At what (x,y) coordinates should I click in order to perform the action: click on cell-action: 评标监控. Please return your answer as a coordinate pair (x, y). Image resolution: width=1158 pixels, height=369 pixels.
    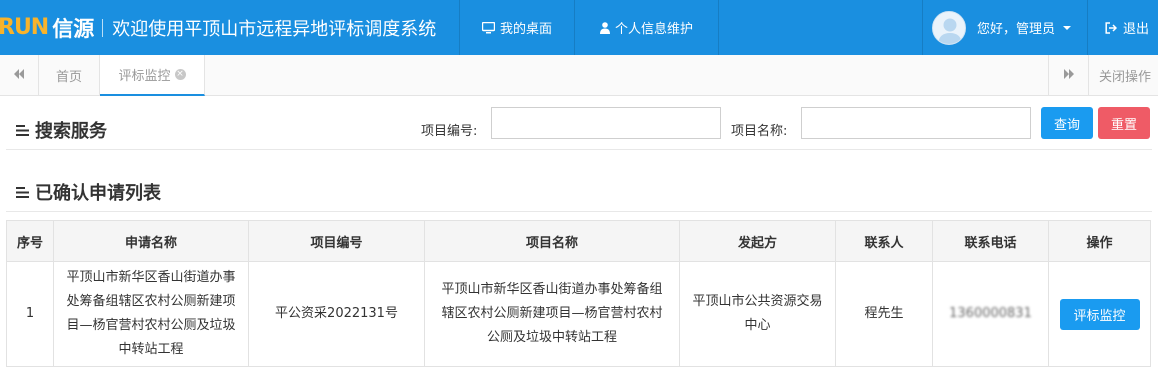
    Looking at the image, I should click on (1099, 314).